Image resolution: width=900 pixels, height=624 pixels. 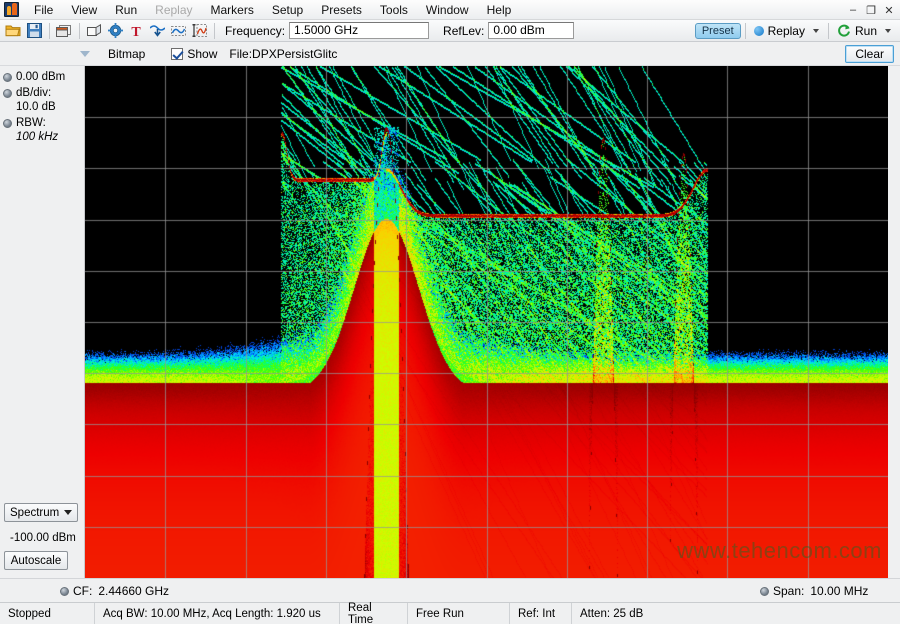 What do you see at coordinates (459, 613) in the screenshot?
I see `status-trigger: Free Run` at bounding box center [459, 613].